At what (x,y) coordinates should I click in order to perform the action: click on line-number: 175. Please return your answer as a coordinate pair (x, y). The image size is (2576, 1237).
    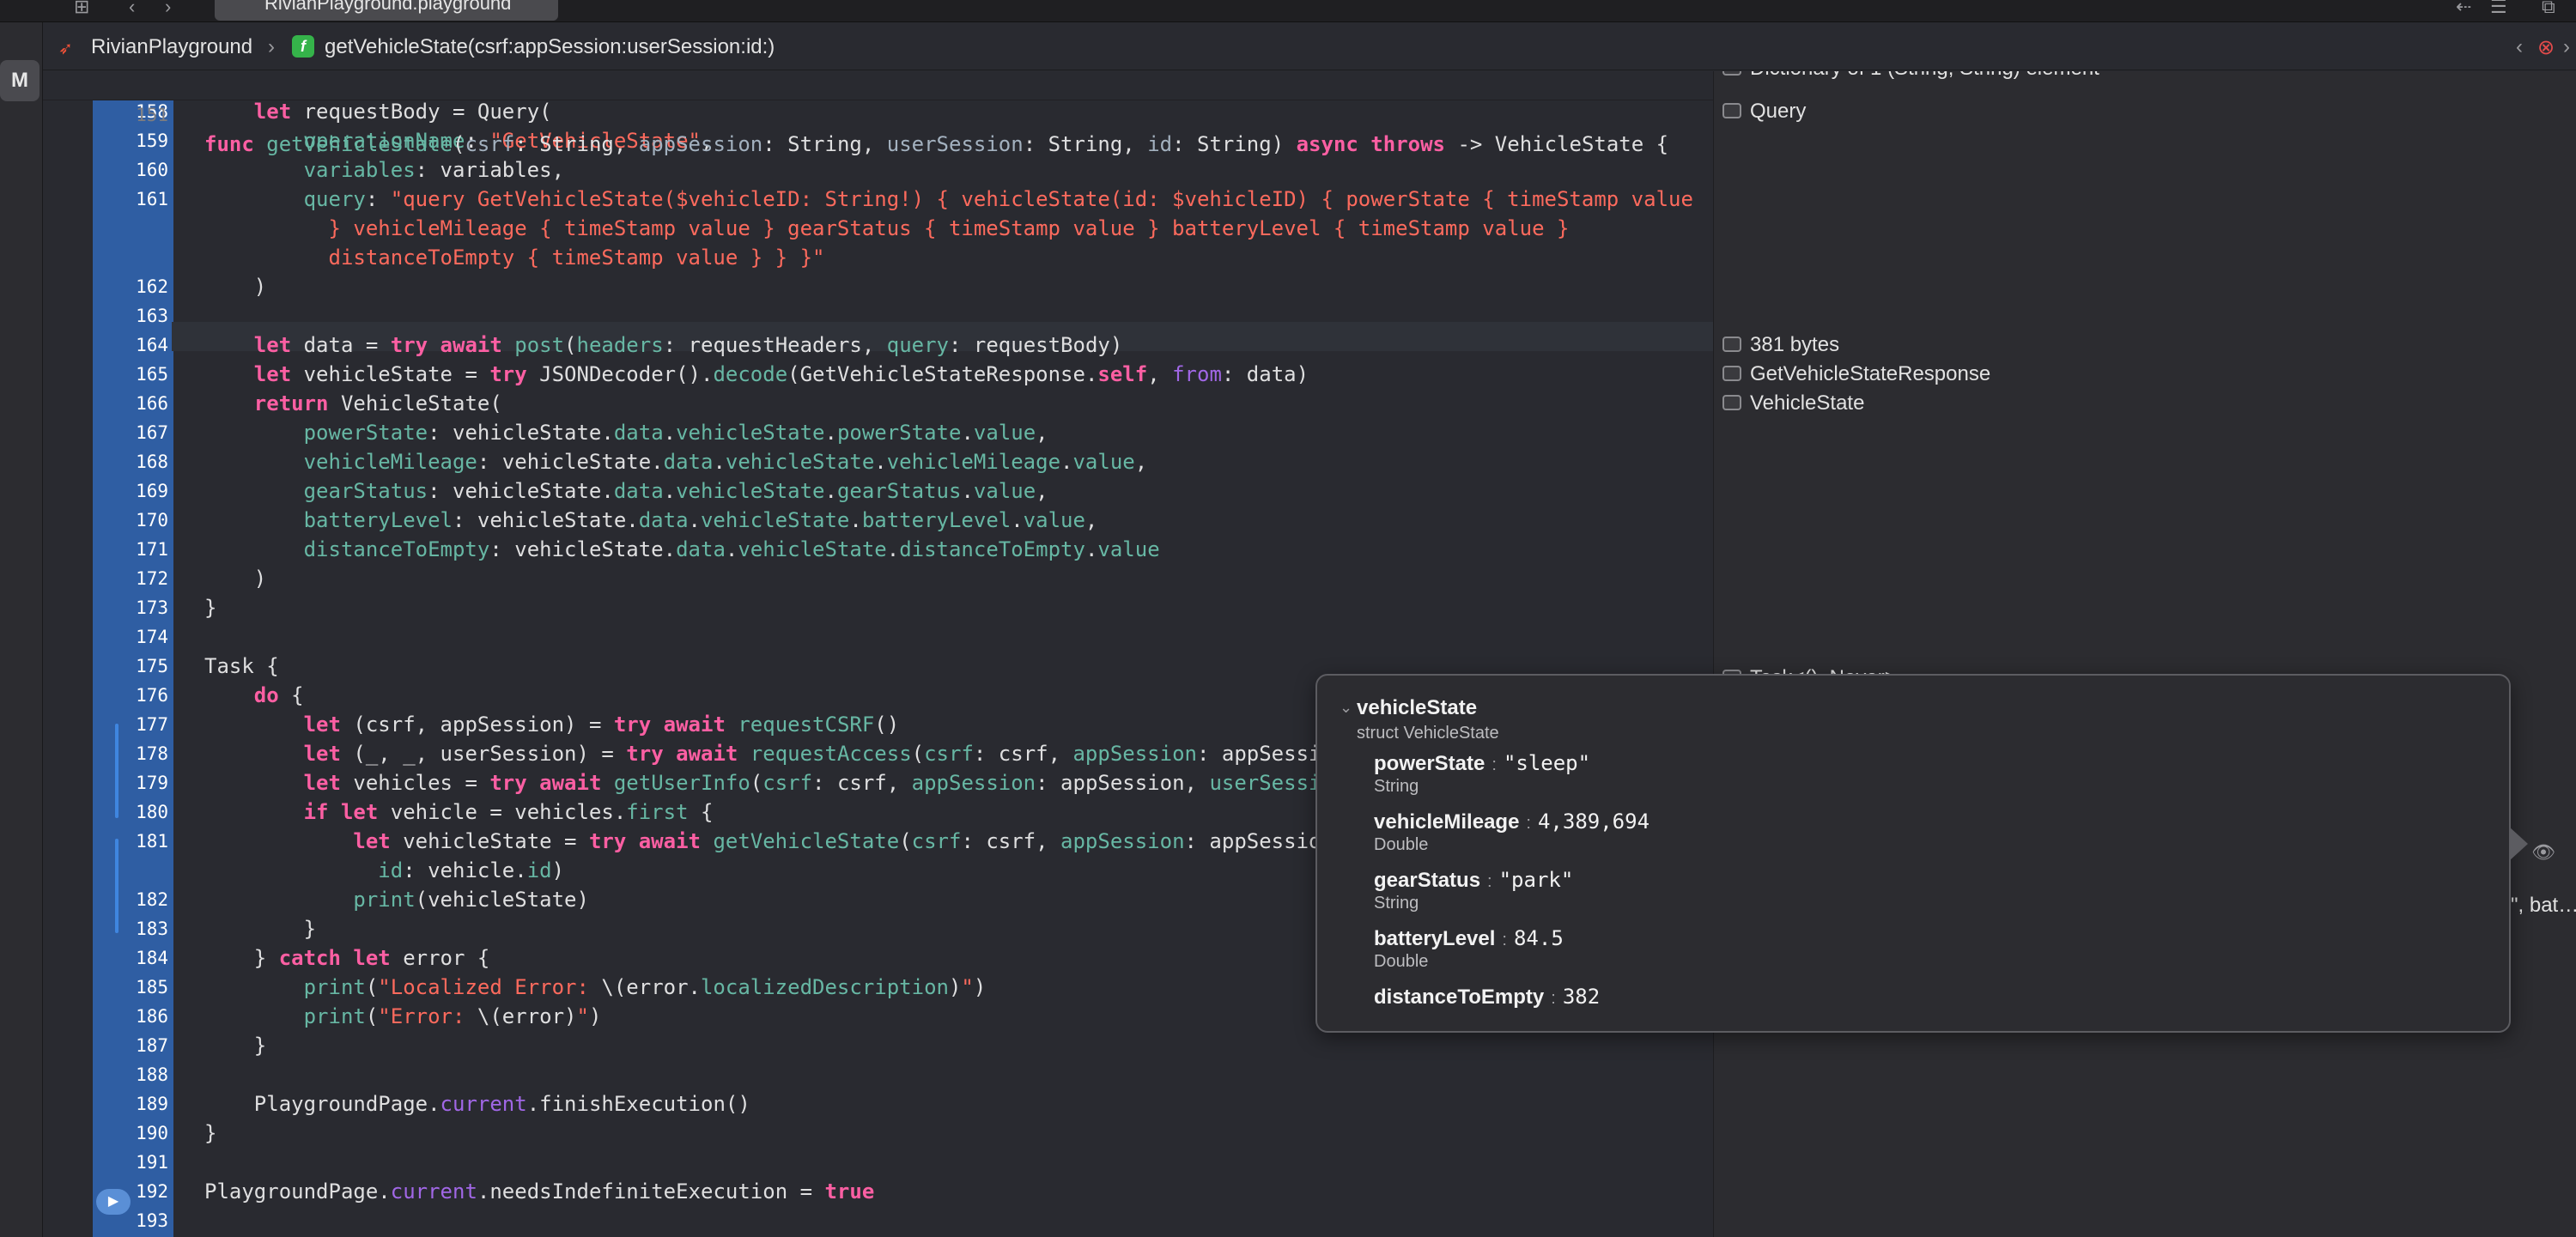
    Looking at the image, I should click on (131, 666).